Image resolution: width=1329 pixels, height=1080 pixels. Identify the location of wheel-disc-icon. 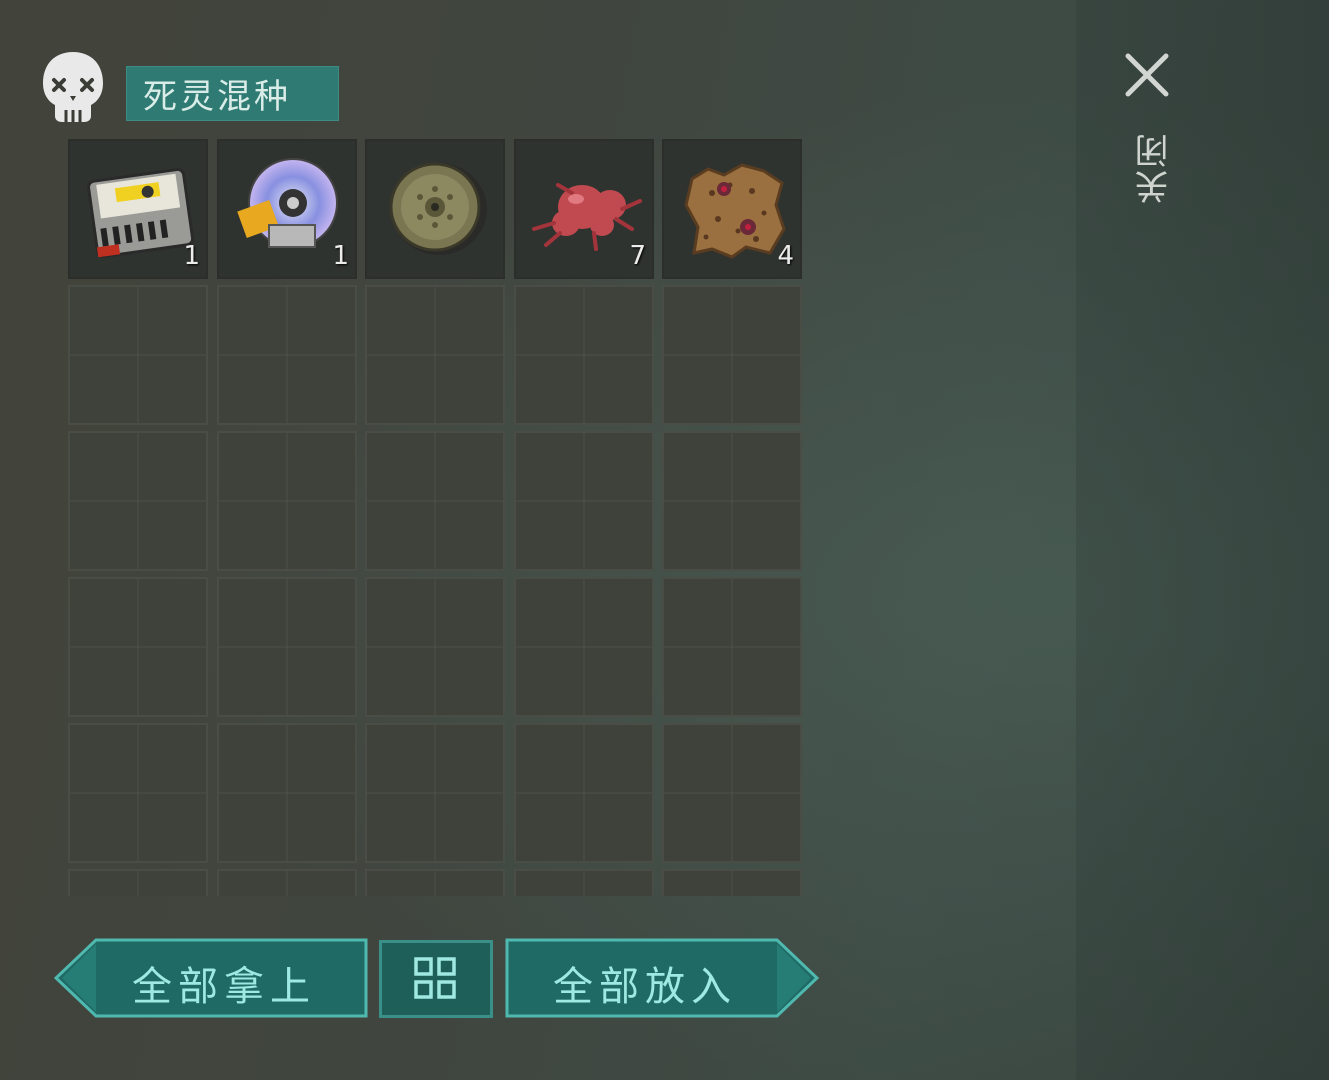
(438, 208).